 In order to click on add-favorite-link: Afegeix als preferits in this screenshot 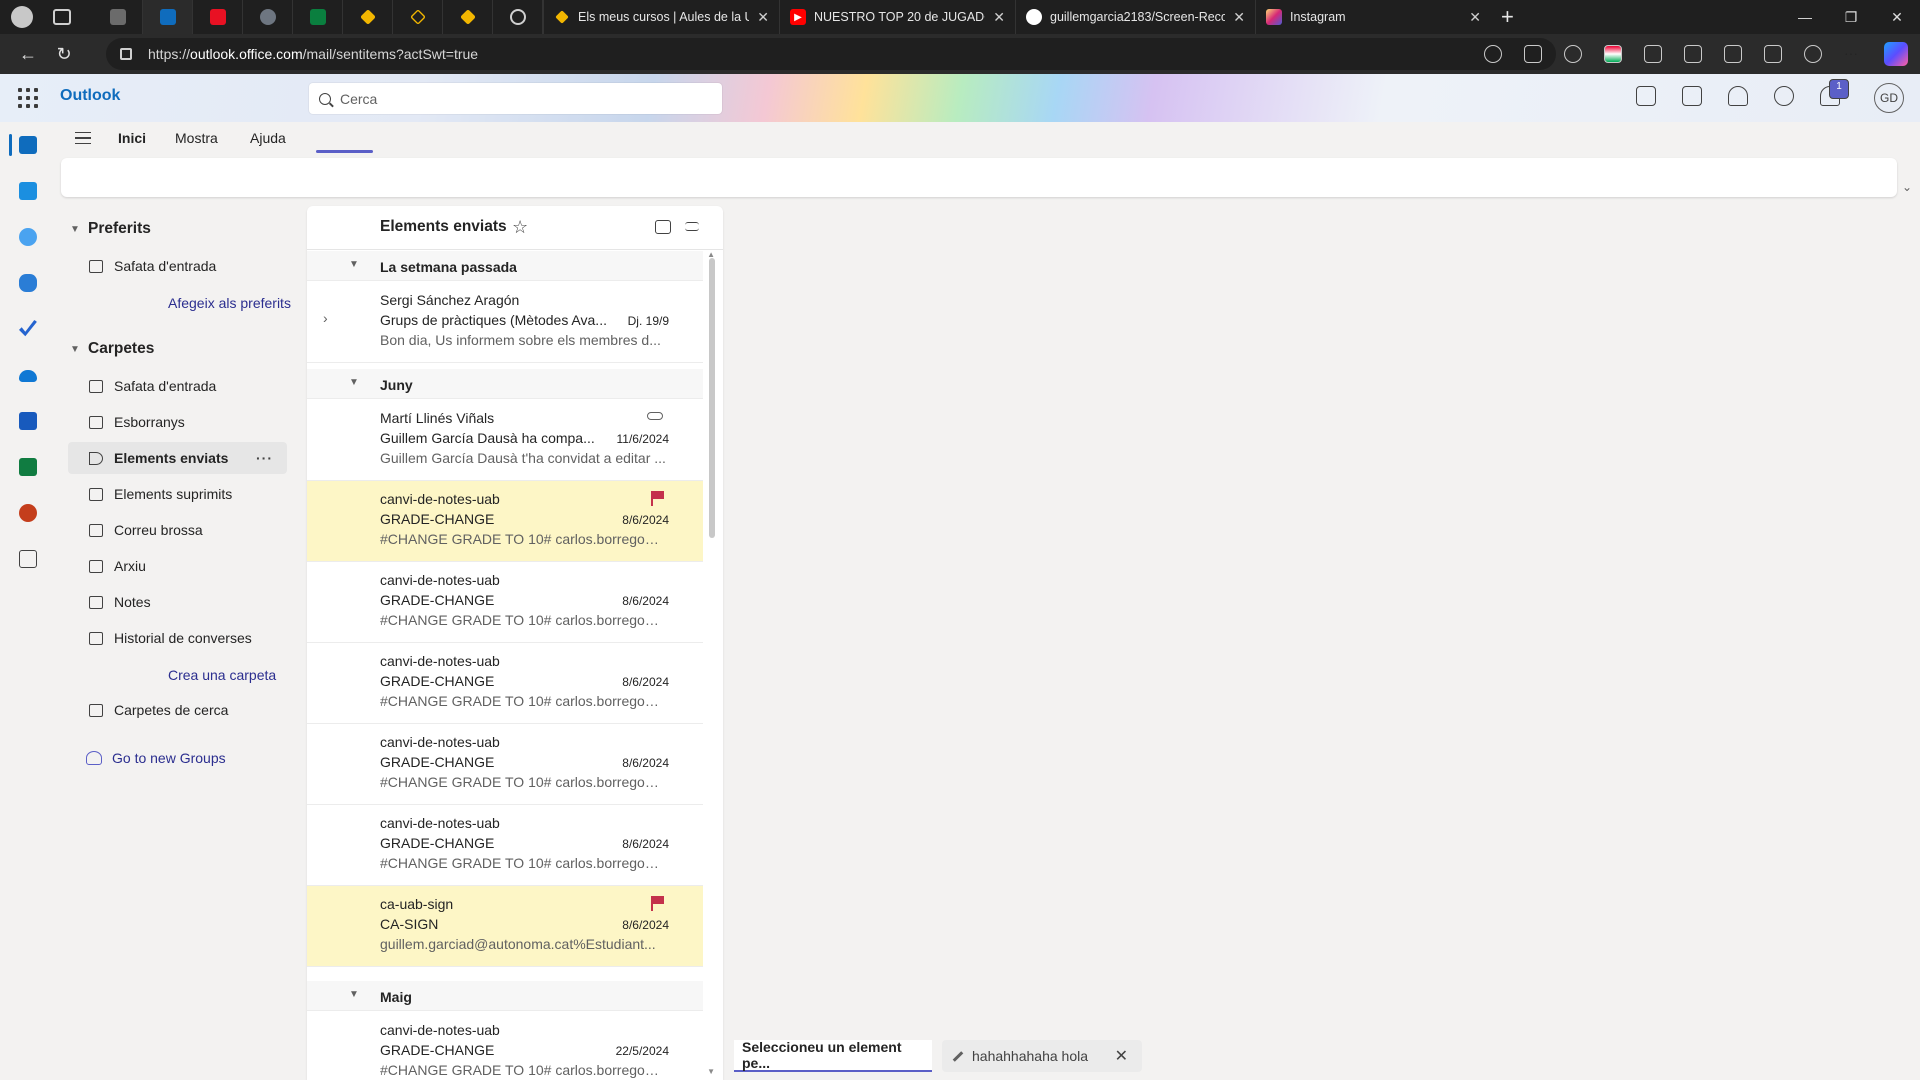, I will do `click(229, 303)`.